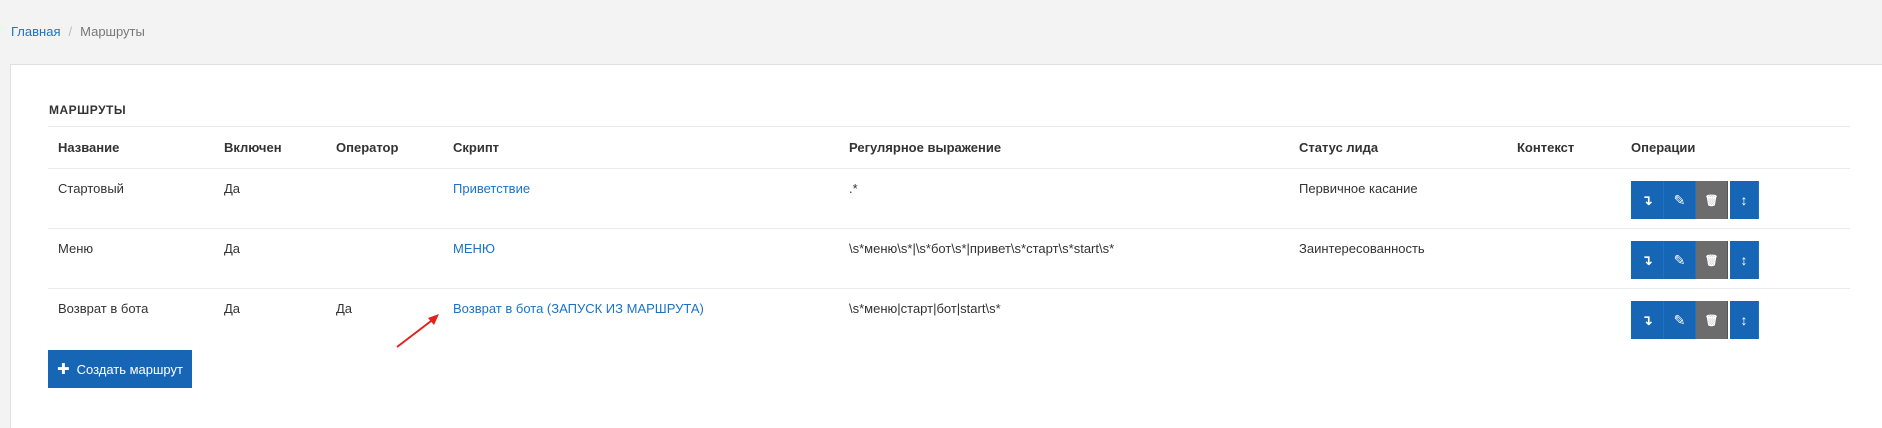 The image size is (1882, 428). Describe the element at coordinates (641, 147) in the screenshot. I see `header-script: Скрипт` at that location.